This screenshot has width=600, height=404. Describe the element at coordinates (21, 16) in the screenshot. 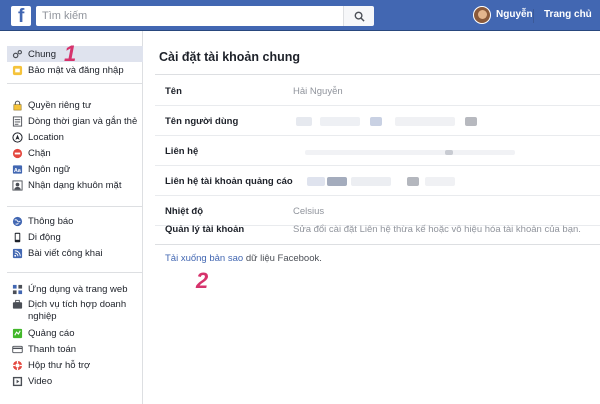

I see `facebook-logo-icon: f` at that location.